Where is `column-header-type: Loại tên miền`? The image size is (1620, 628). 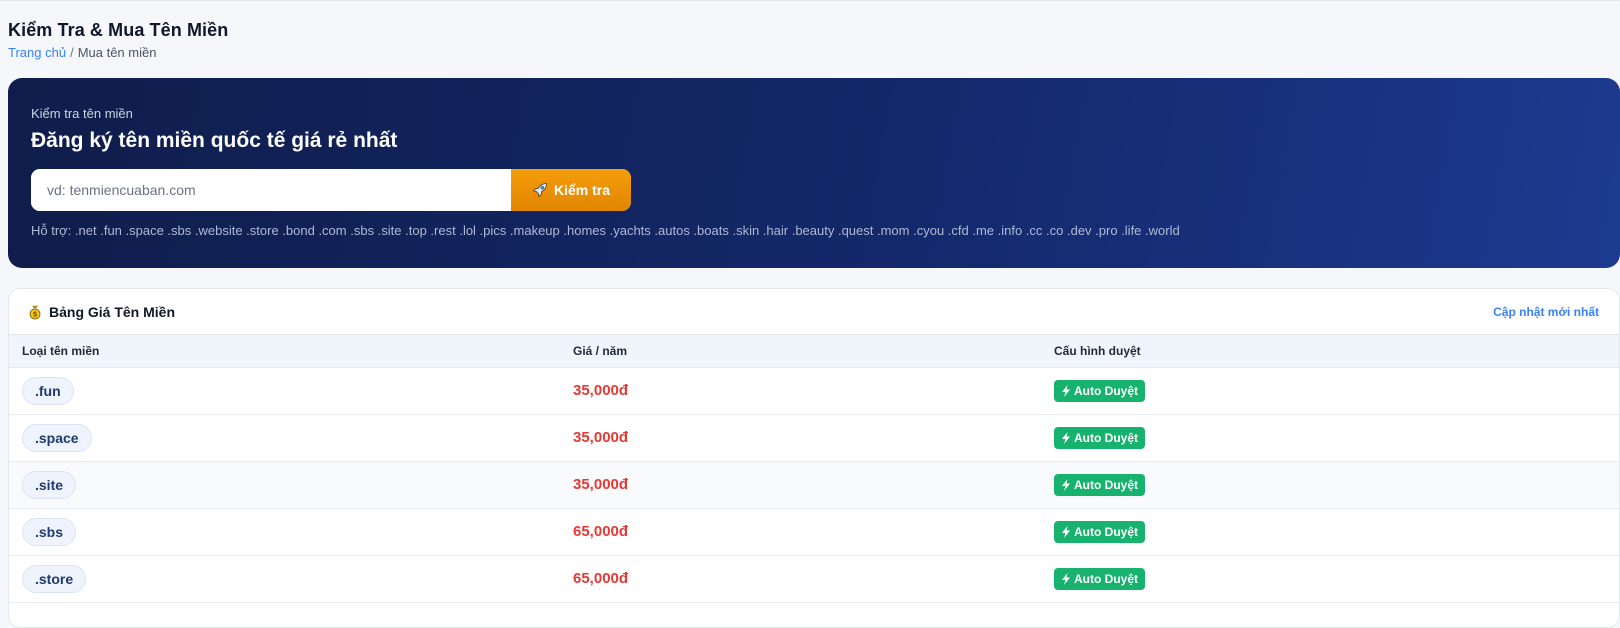
column-header-type: Loại tên miền is located at coordinates (61, 351).